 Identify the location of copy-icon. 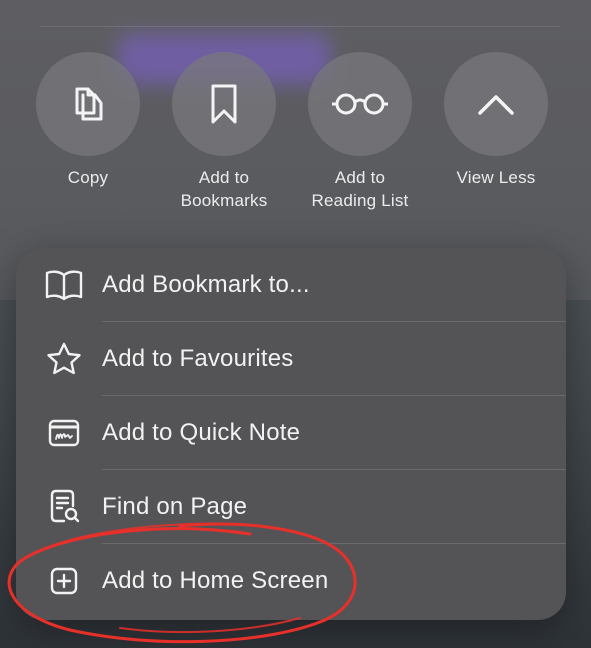
(89, 104).